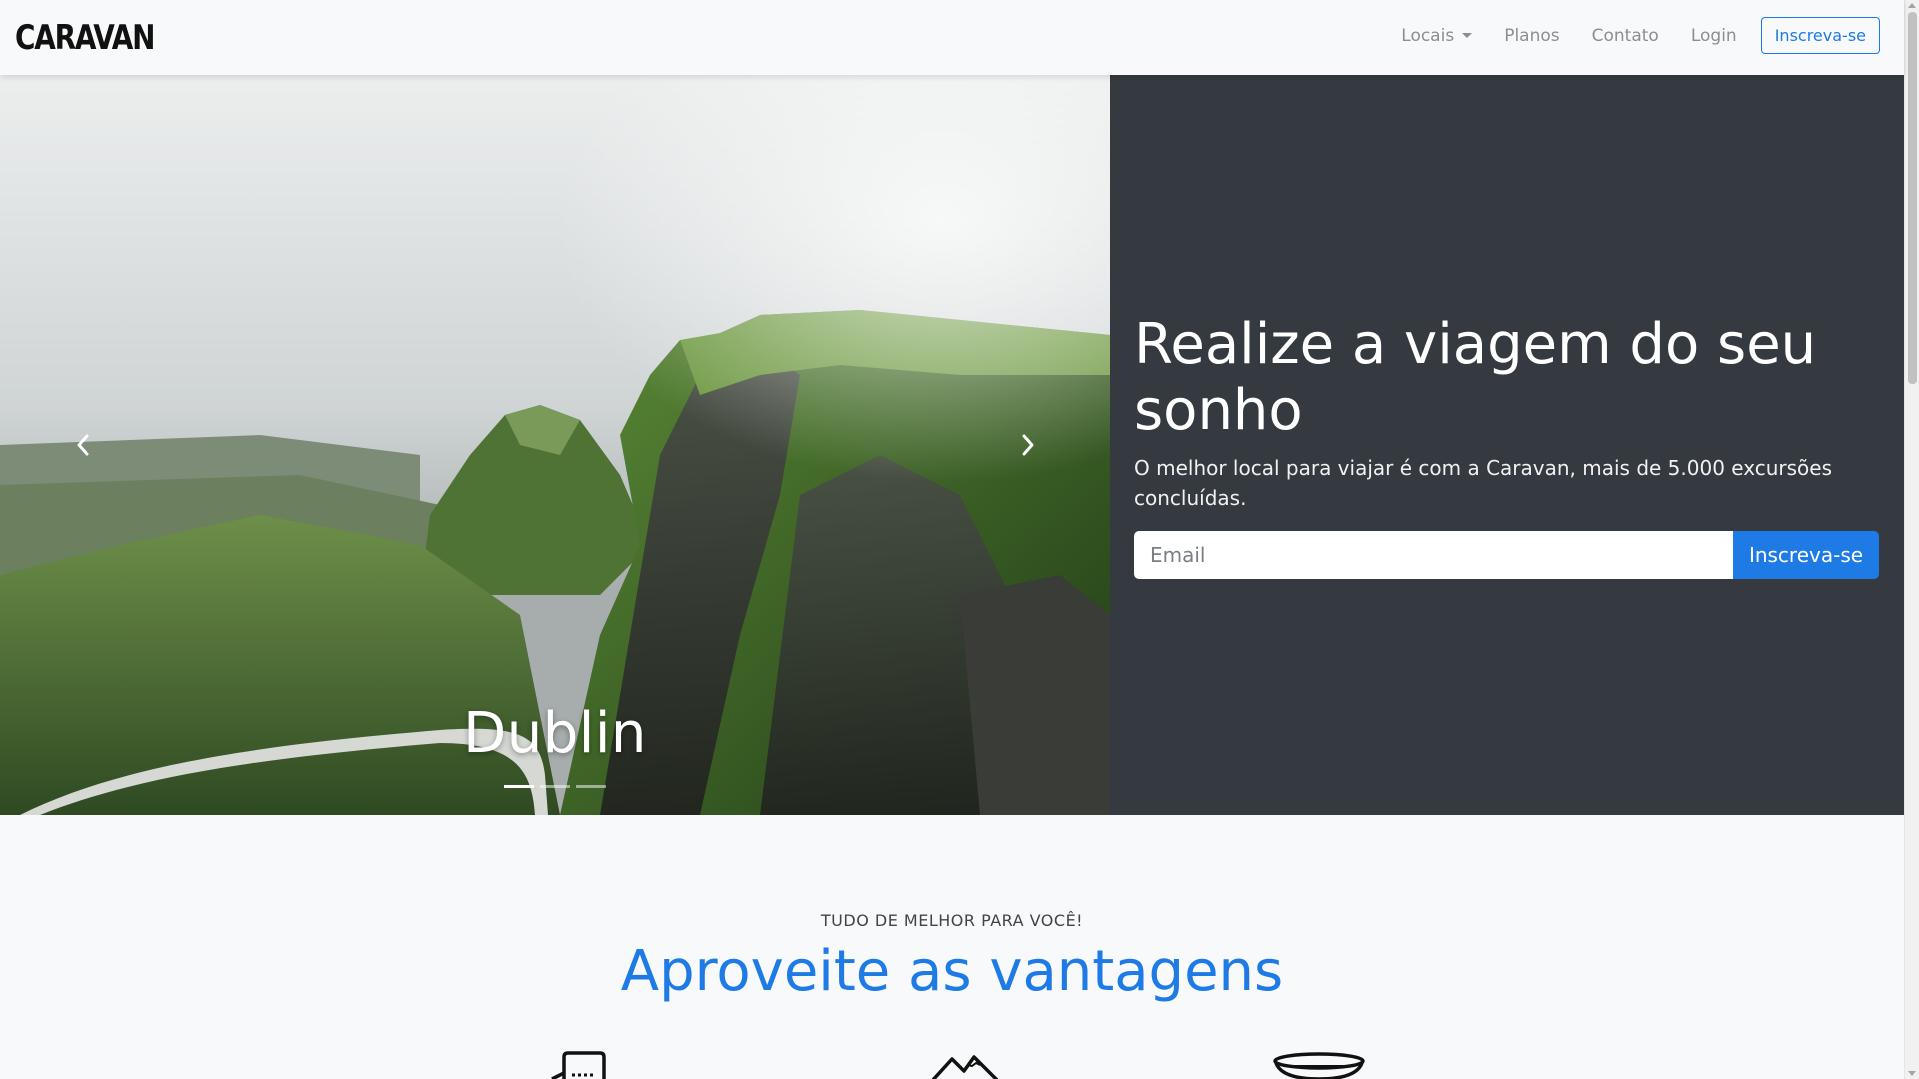  Describe the element at coordinates (1319, 1065) in the screenshot. I see `hot-air-balloon-icon` at that location.